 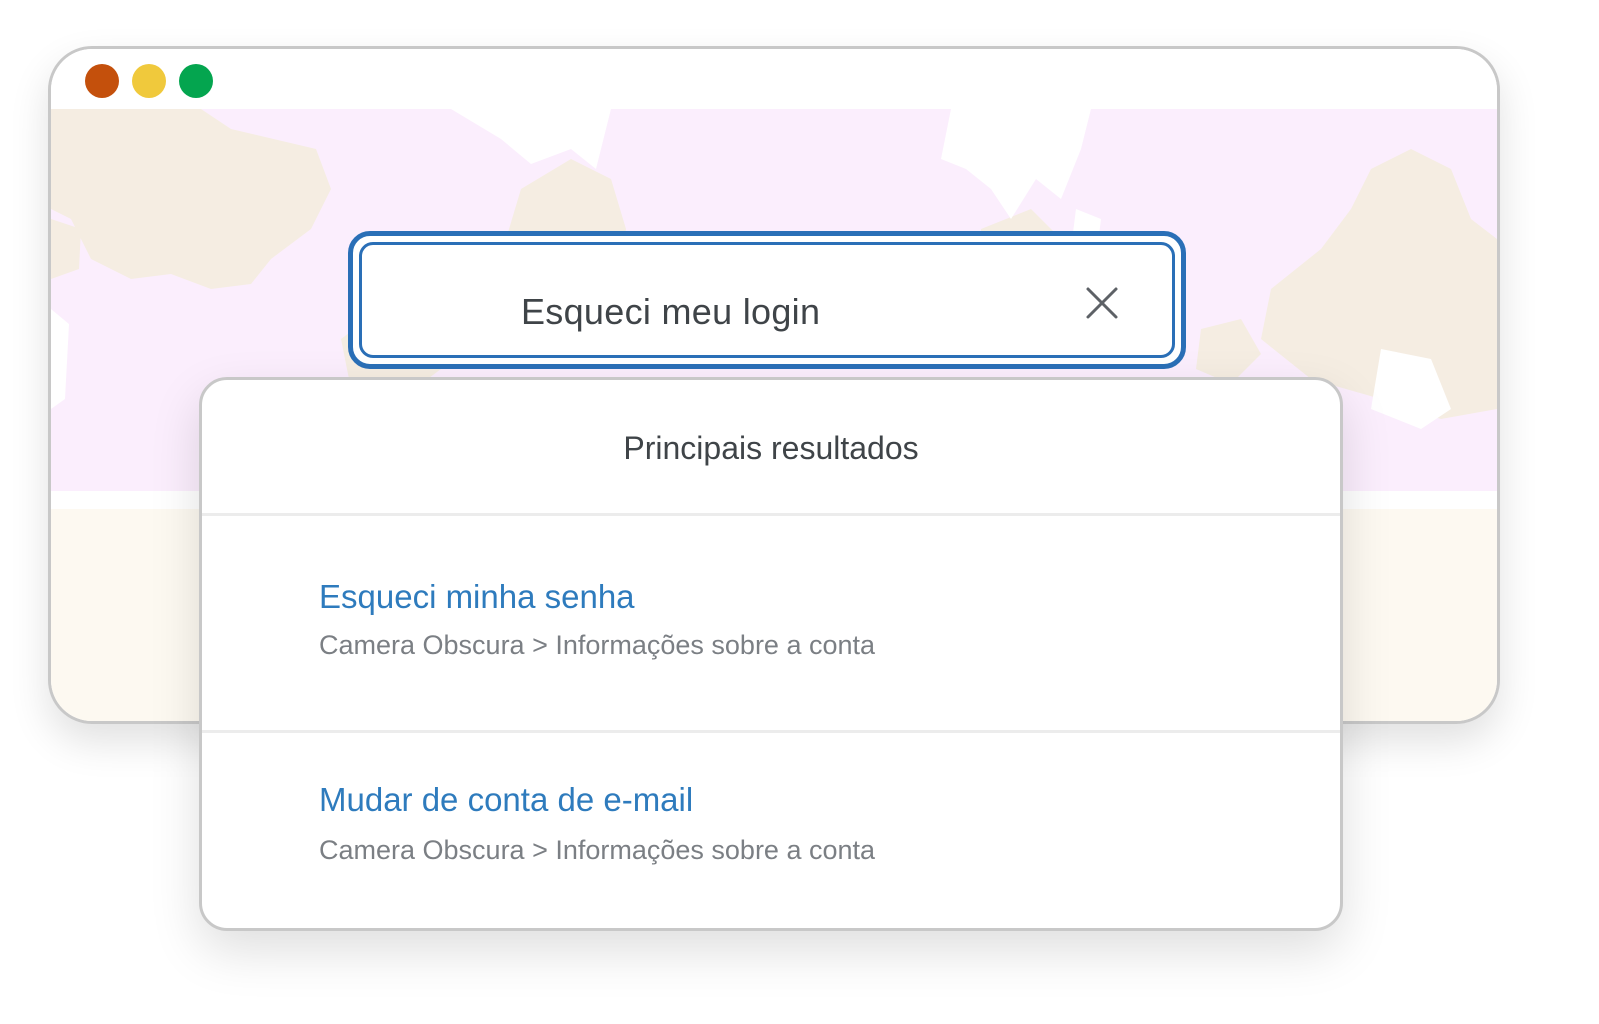 What do you see at coordinates (506, 800) in the screenshot?
I see `result-title-link: Mudar de conta de e-mail` at bounding box center [506, 800].